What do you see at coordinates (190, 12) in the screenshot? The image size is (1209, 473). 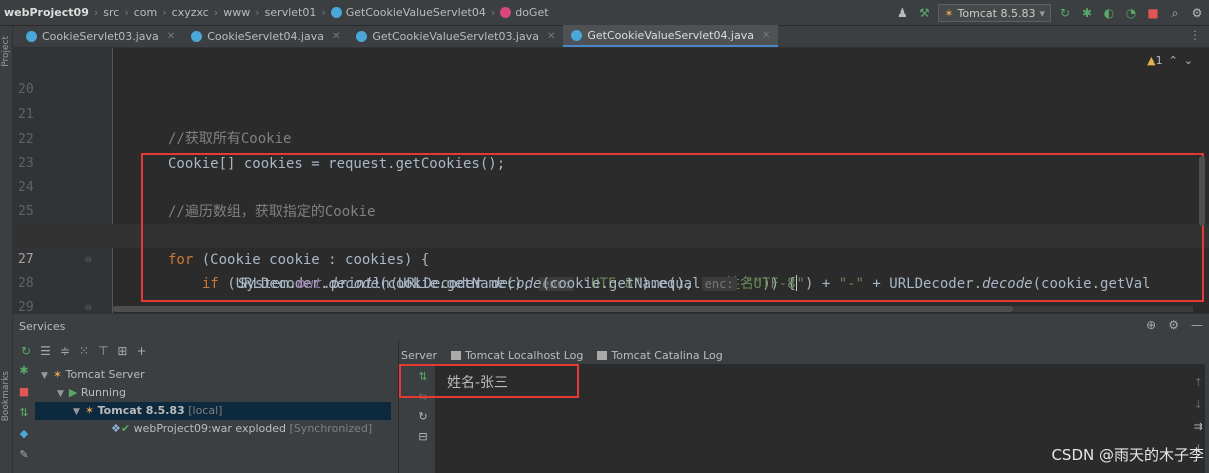 I see `breadcrumb-cxyzxc: cxyzxc` at bounding box center [190, 12].